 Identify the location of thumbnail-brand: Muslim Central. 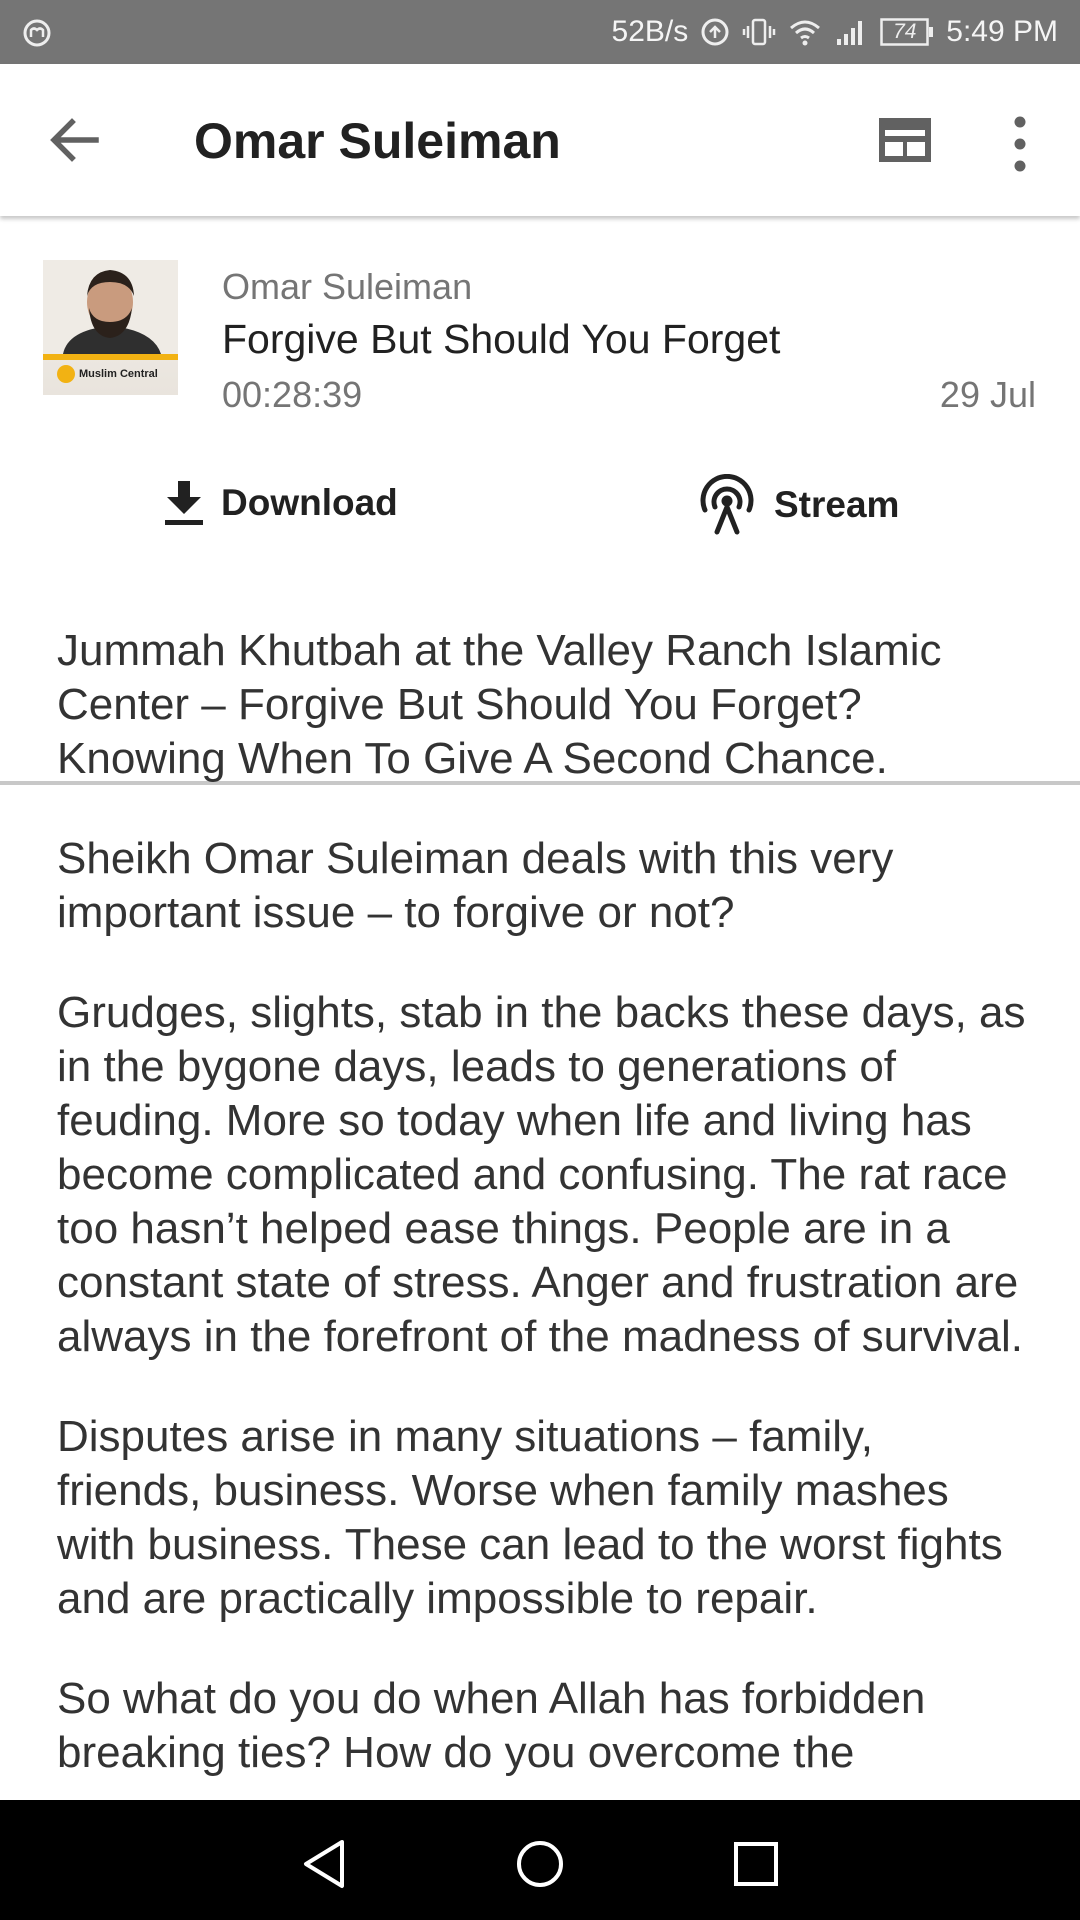
(117, 374).